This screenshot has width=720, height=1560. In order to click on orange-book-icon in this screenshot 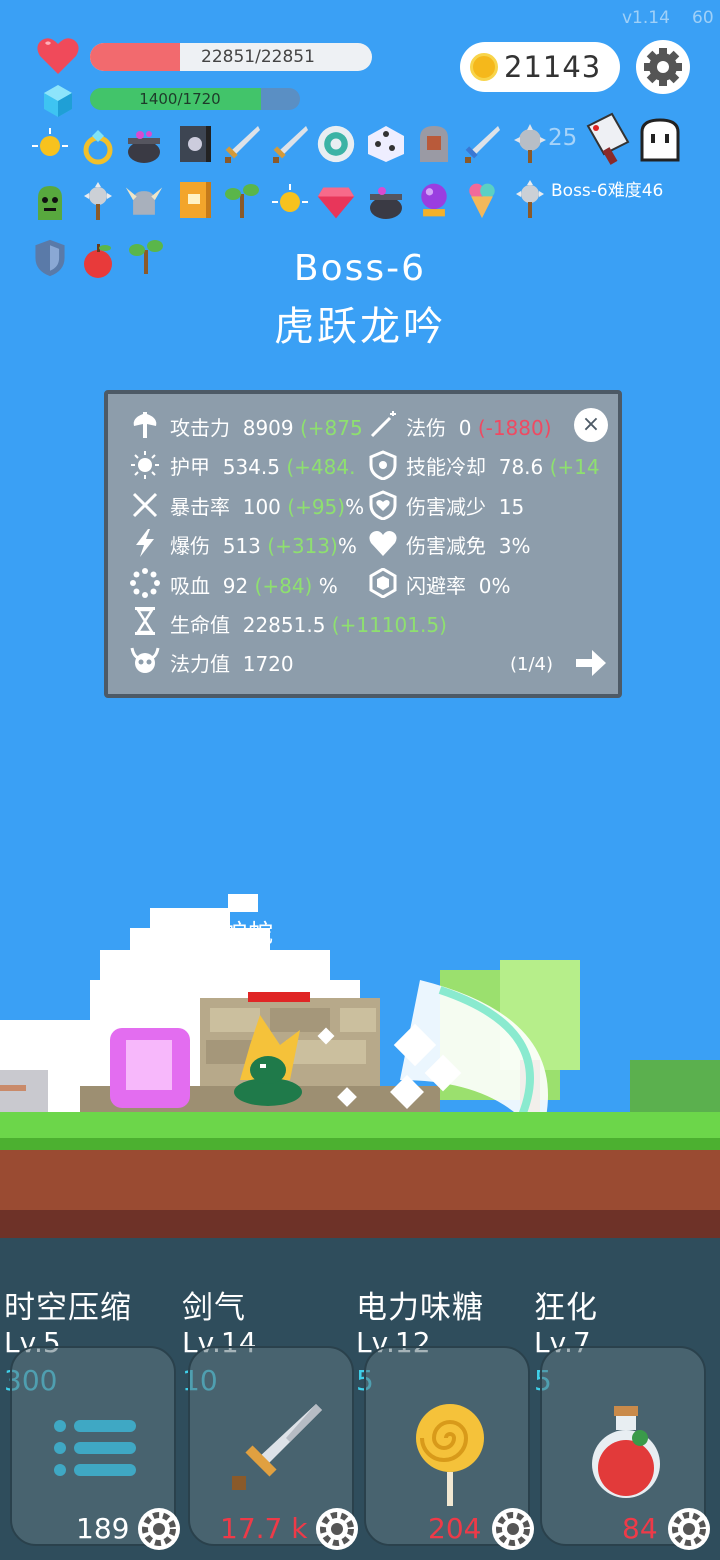, I will do `click(196, 200)`.